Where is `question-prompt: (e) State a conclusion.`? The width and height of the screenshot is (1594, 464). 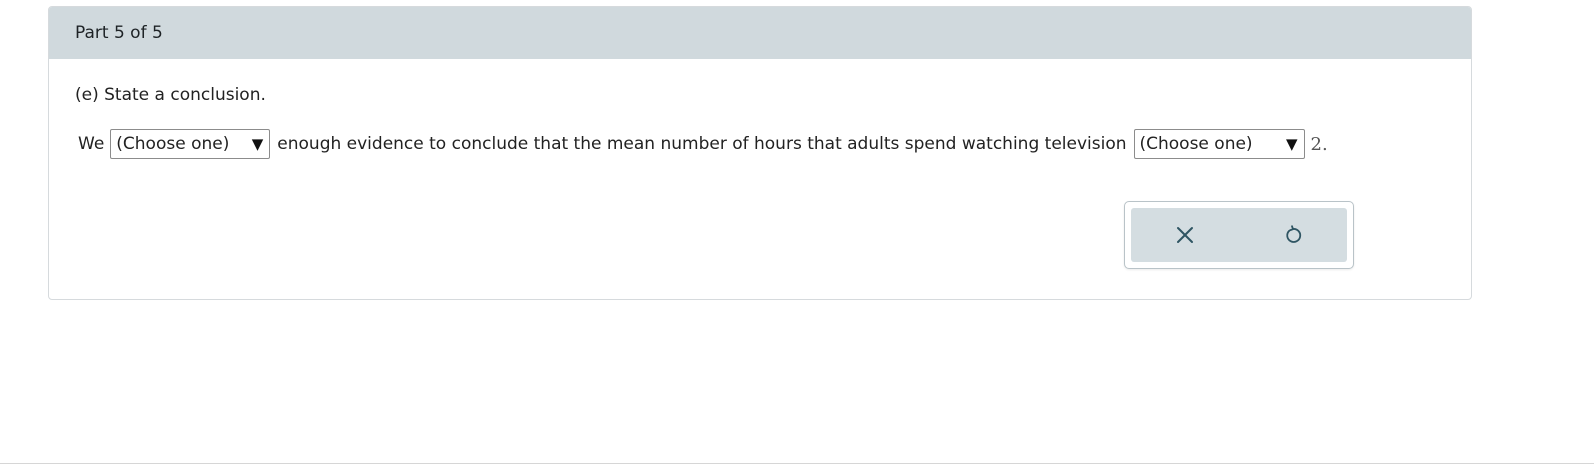
question-prompt: (e) State a conclusion. is located at coordinates (170, 95).